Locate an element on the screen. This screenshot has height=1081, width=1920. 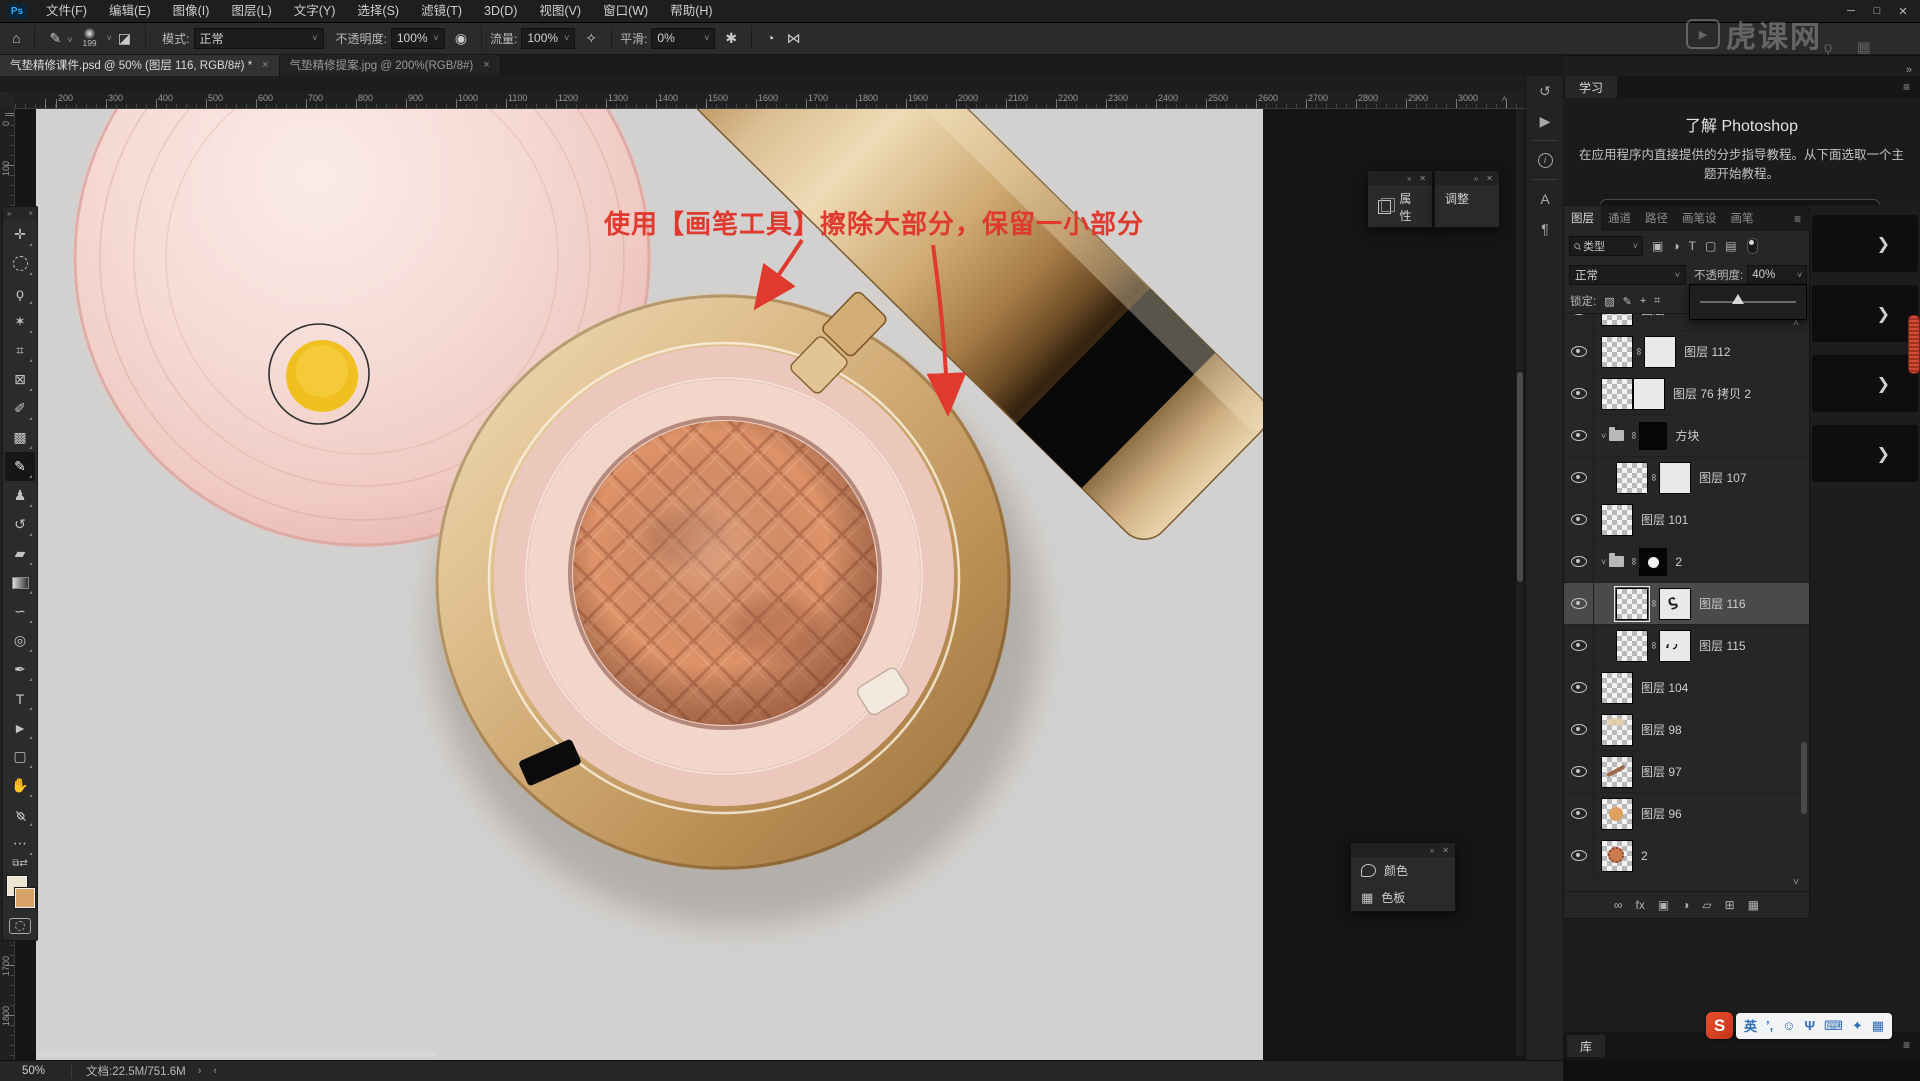
close-icon: × is located at coordinates (30, 213).